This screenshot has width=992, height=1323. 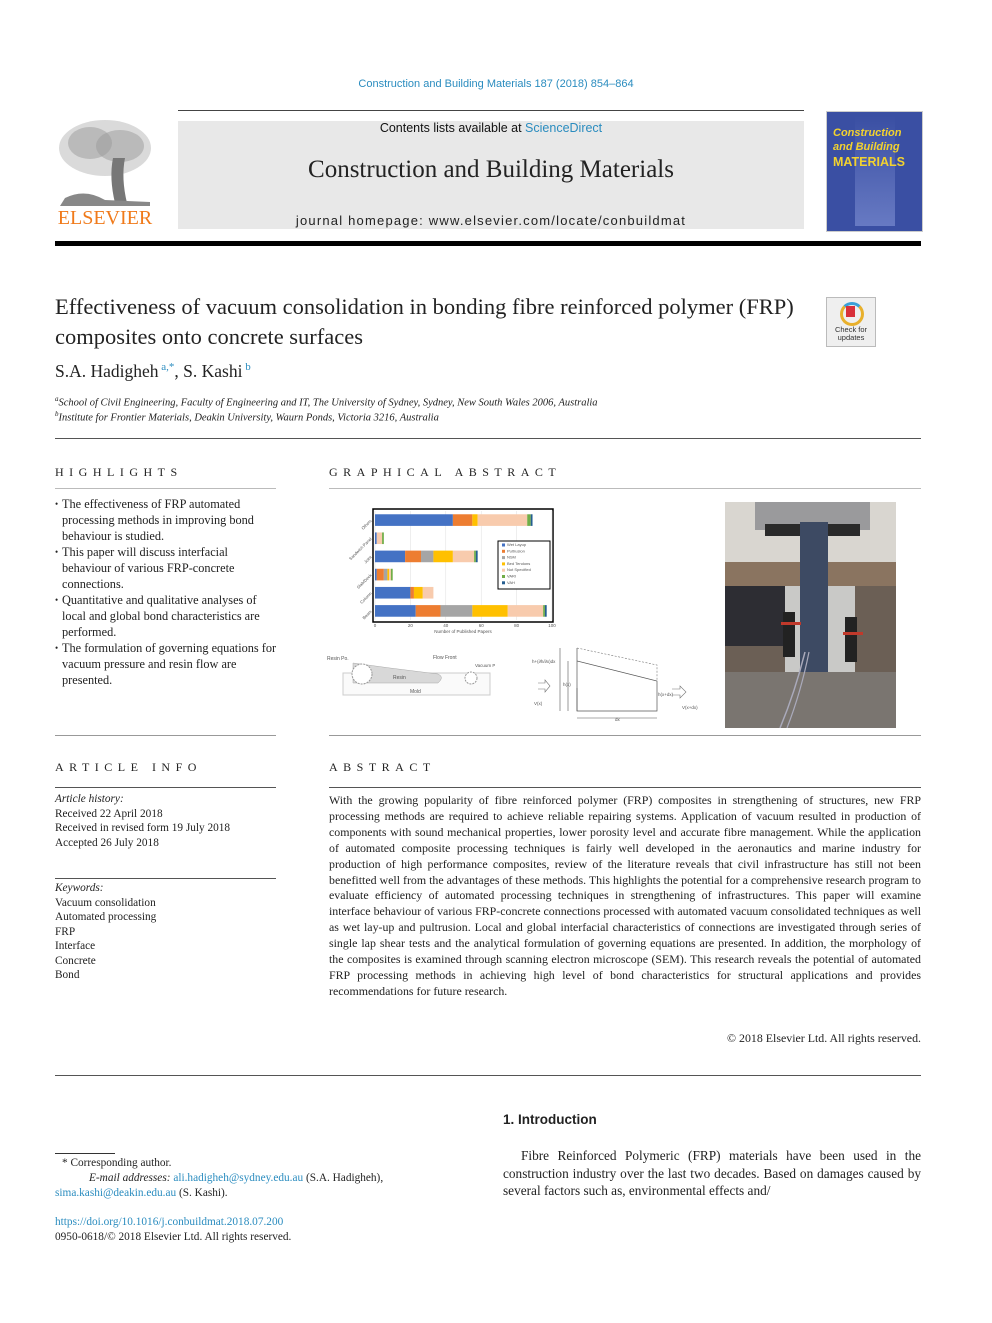 I want to click on keyword: Automated processing, so click(x=105, y=917).